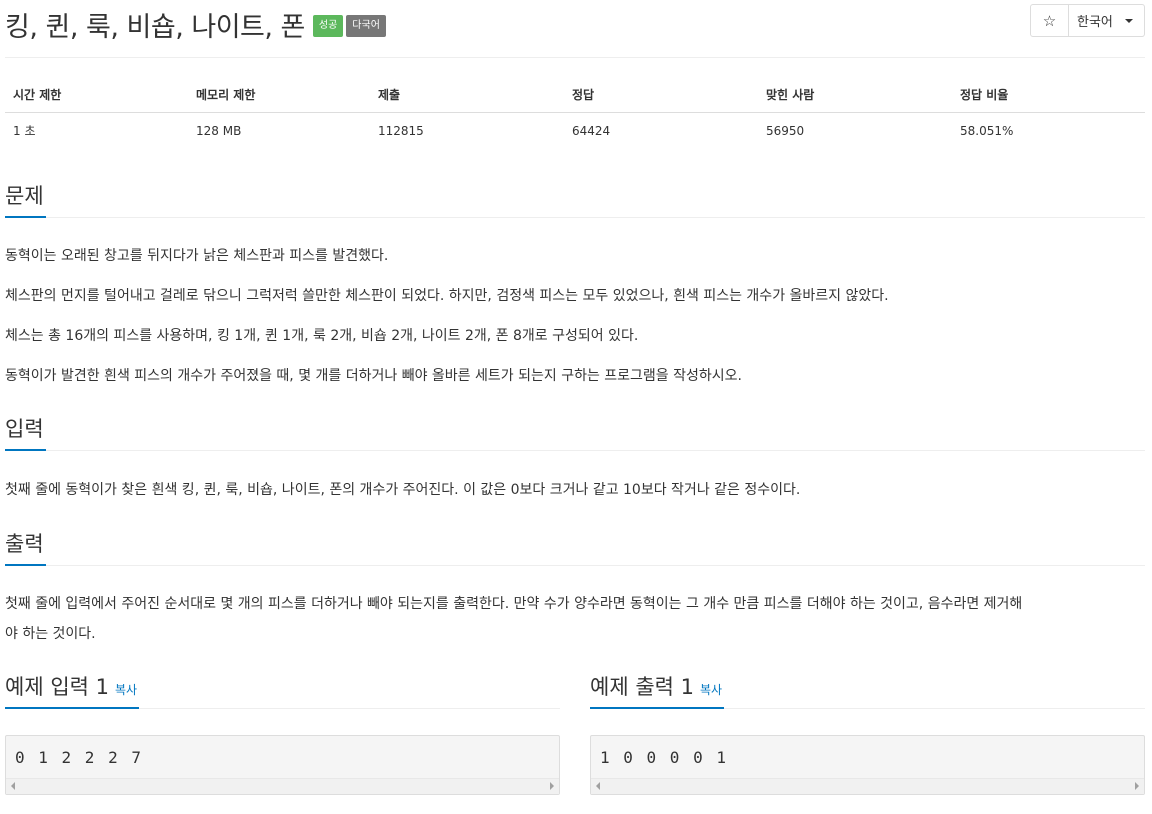  I want to click on header-time-limit: 시간 제한, so click(96, 95).